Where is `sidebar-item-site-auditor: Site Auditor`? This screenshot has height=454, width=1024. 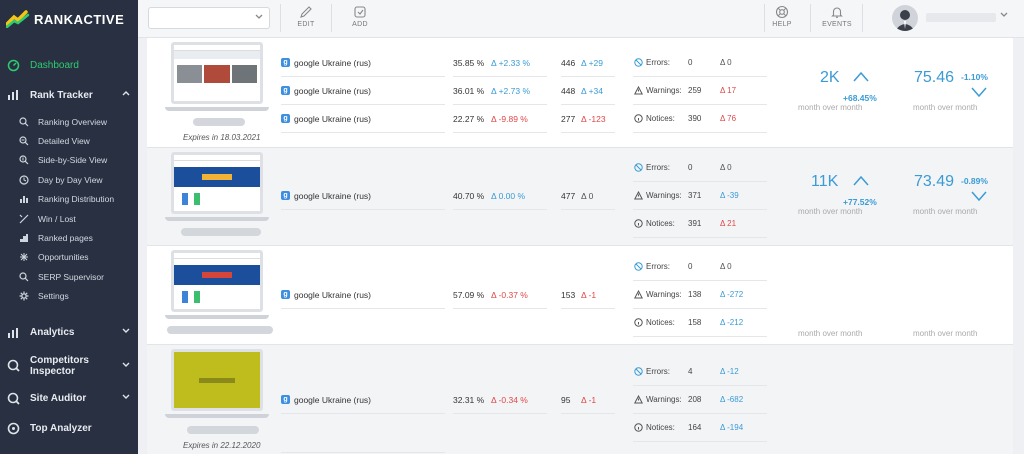
sidebar-item-site-auditor: Site Auditor is located at coordinates (69, 399).